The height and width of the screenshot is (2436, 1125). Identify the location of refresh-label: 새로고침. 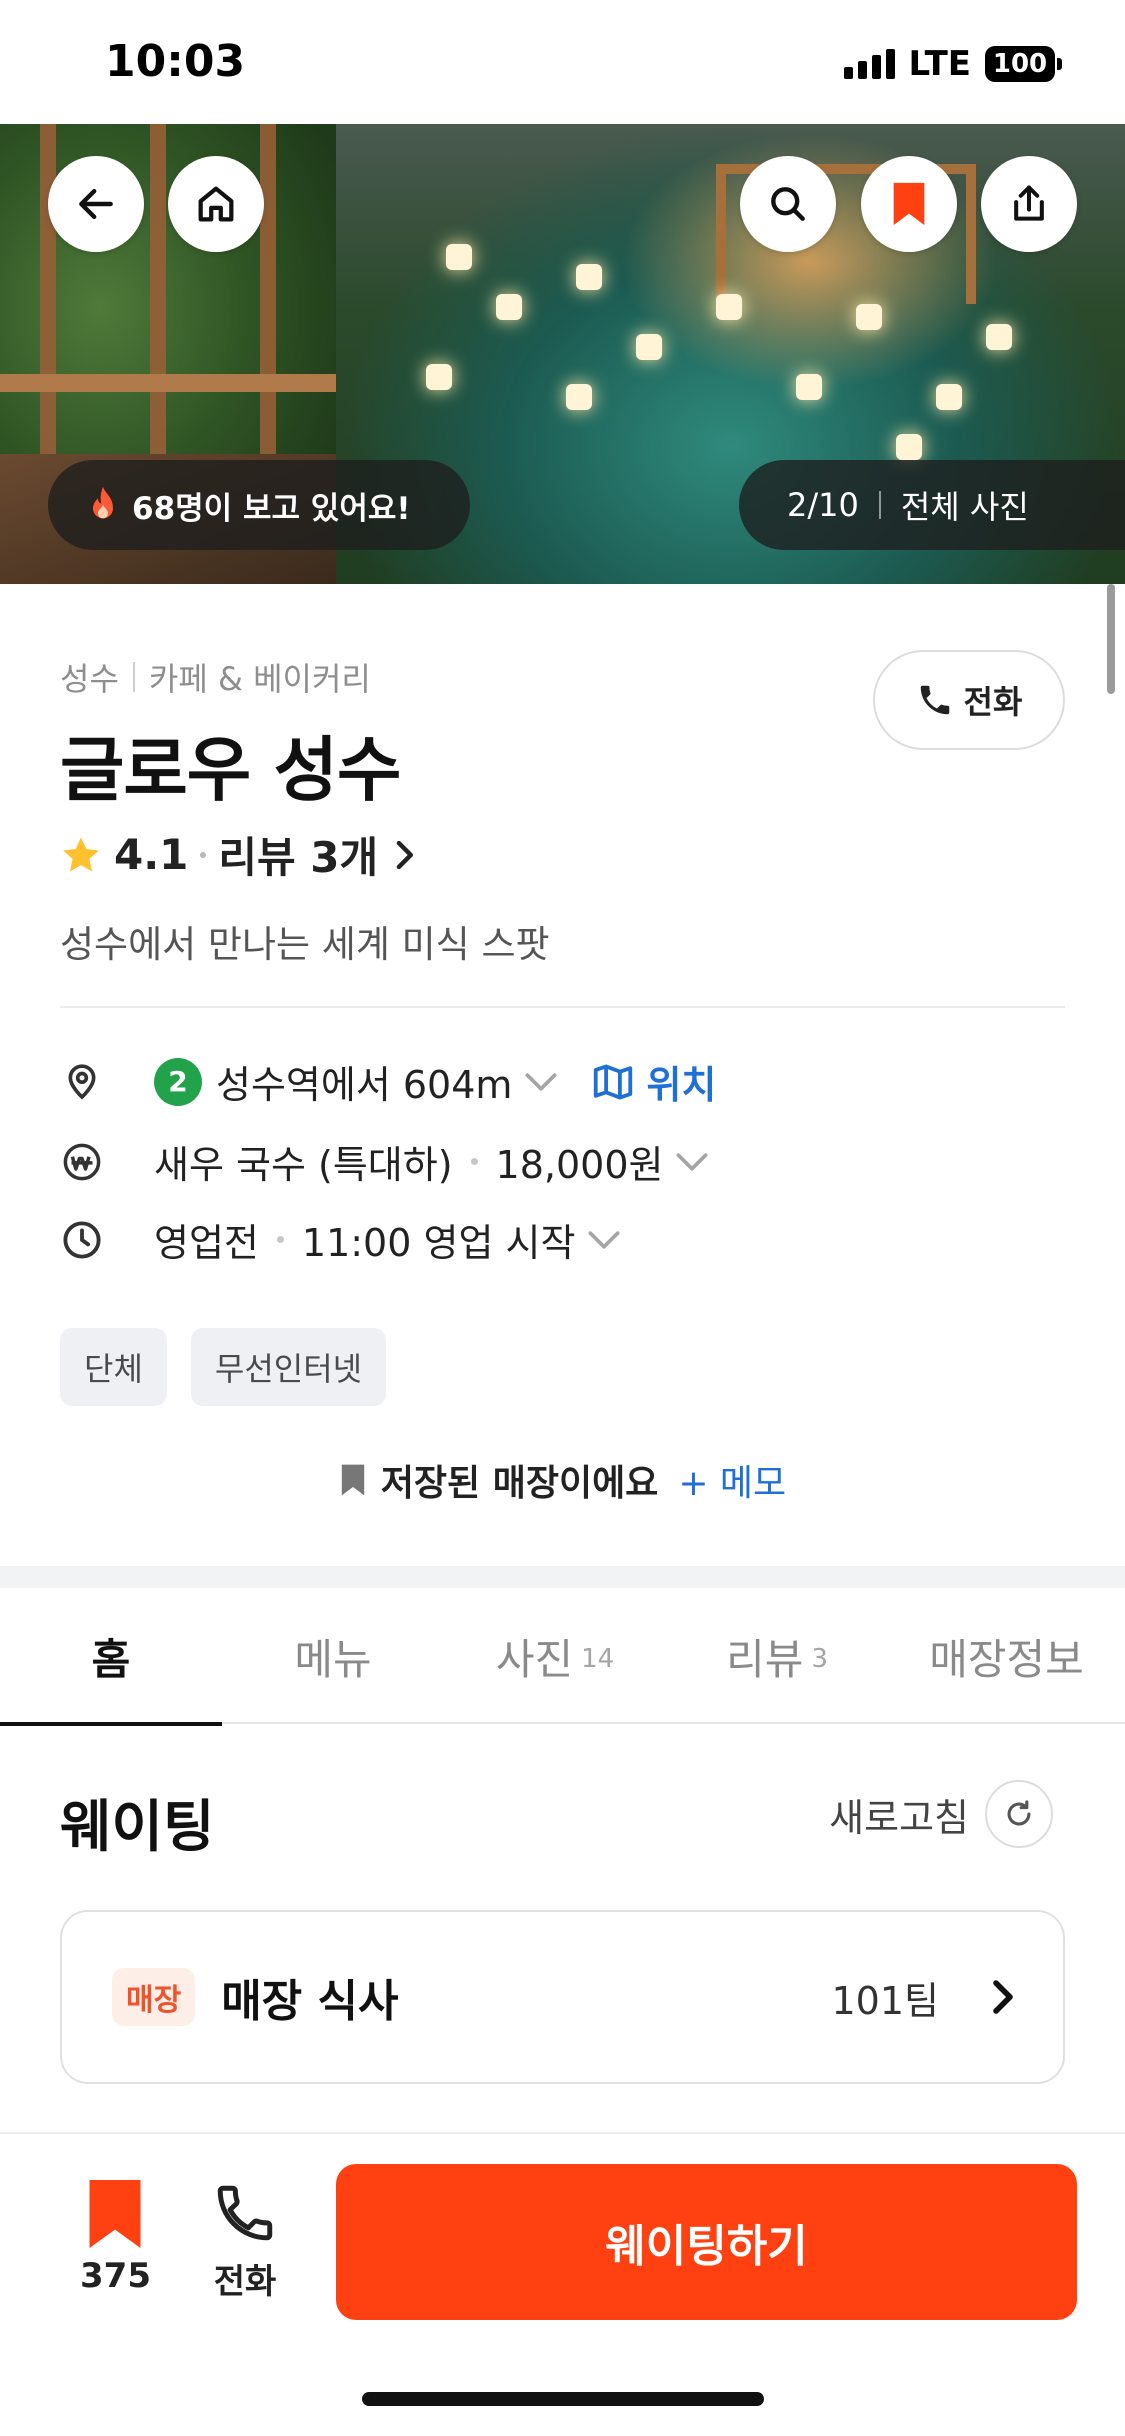
(899, 1817).